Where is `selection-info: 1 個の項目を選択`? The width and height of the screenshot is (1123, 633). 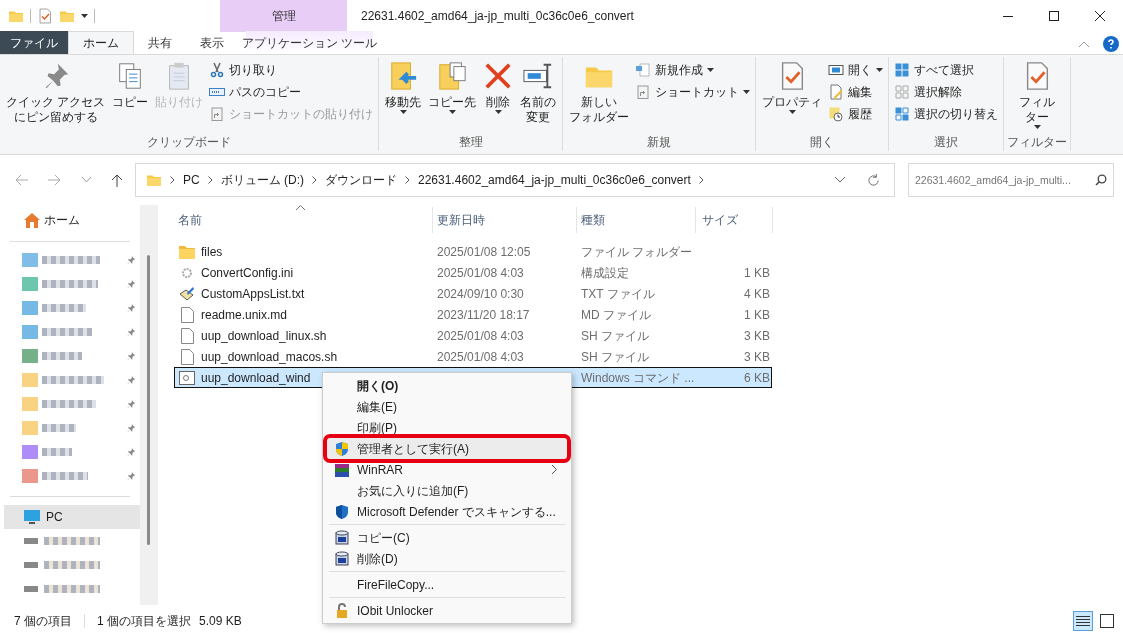 selection-info: 1 個の項目を選択 is located at coordinates (144, 621).